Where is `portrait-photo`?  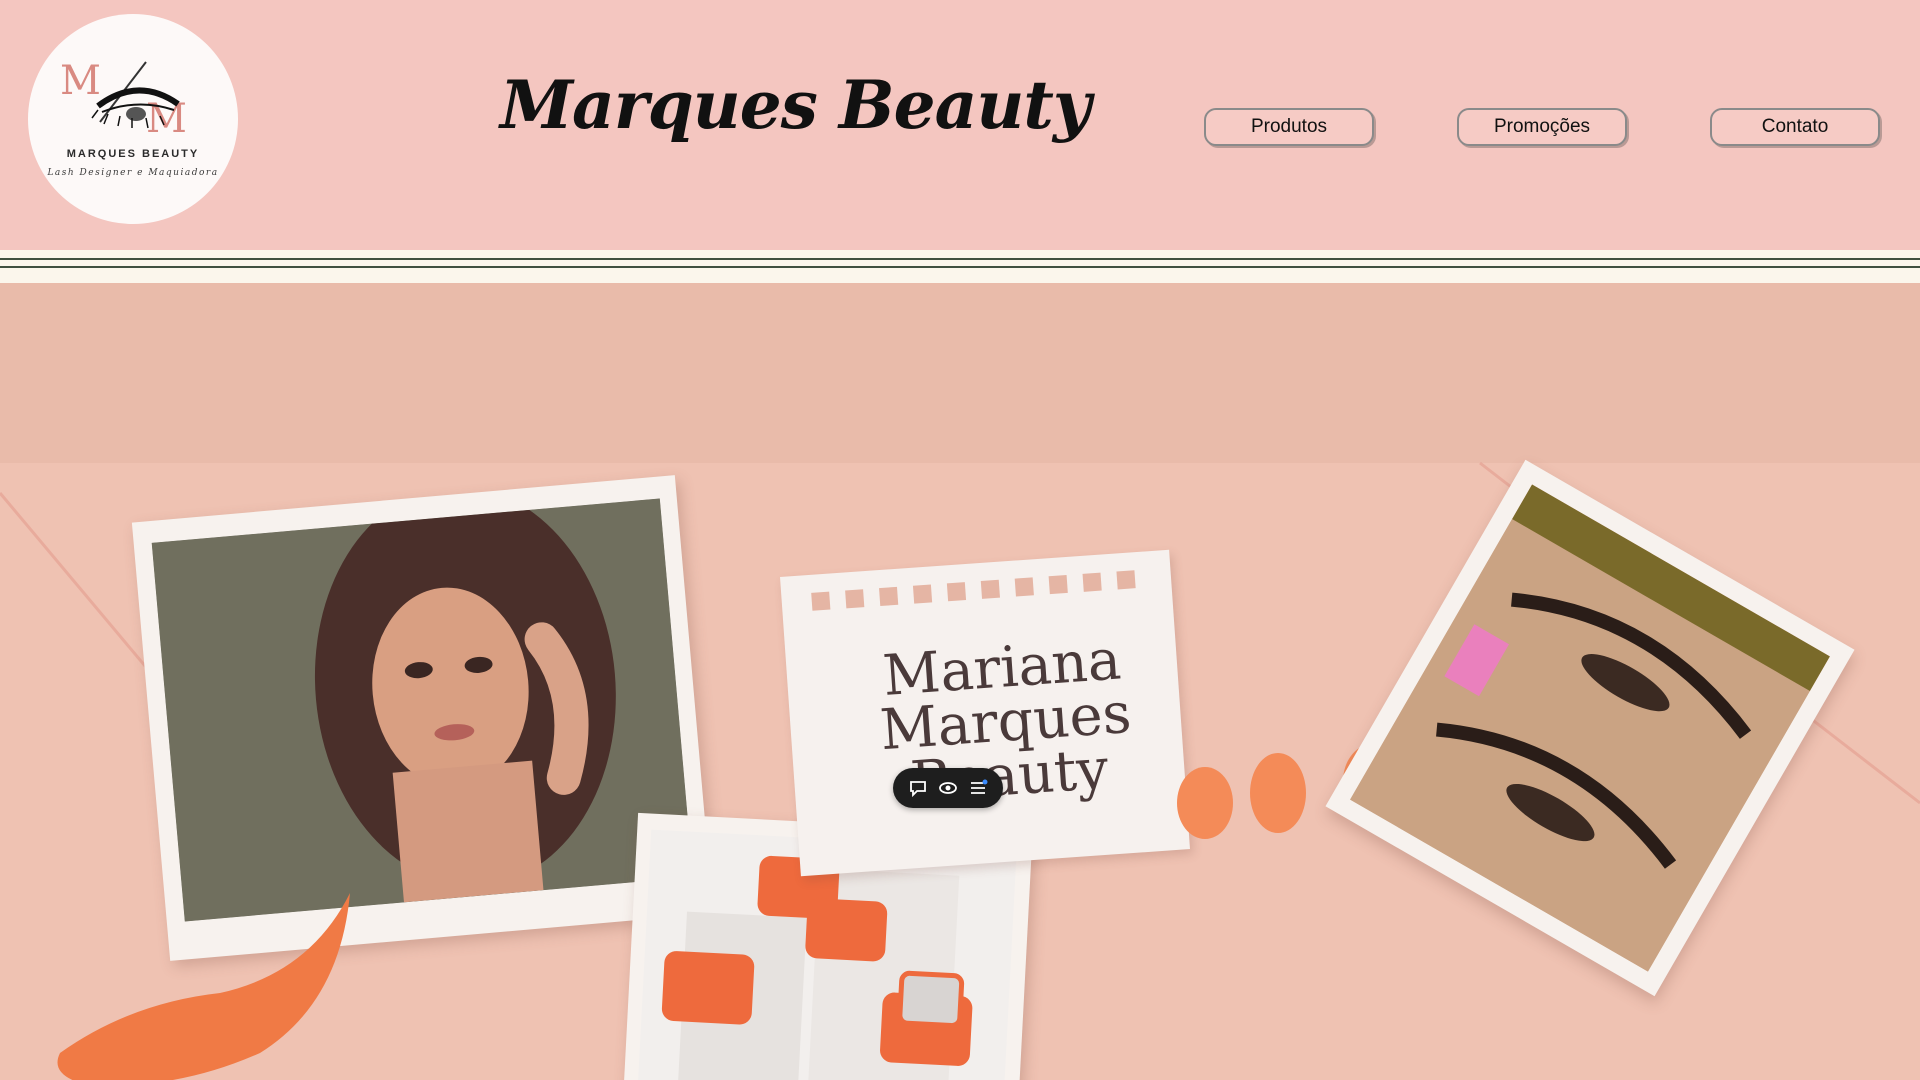
portrait-photo is located at coordinates (422, 710).